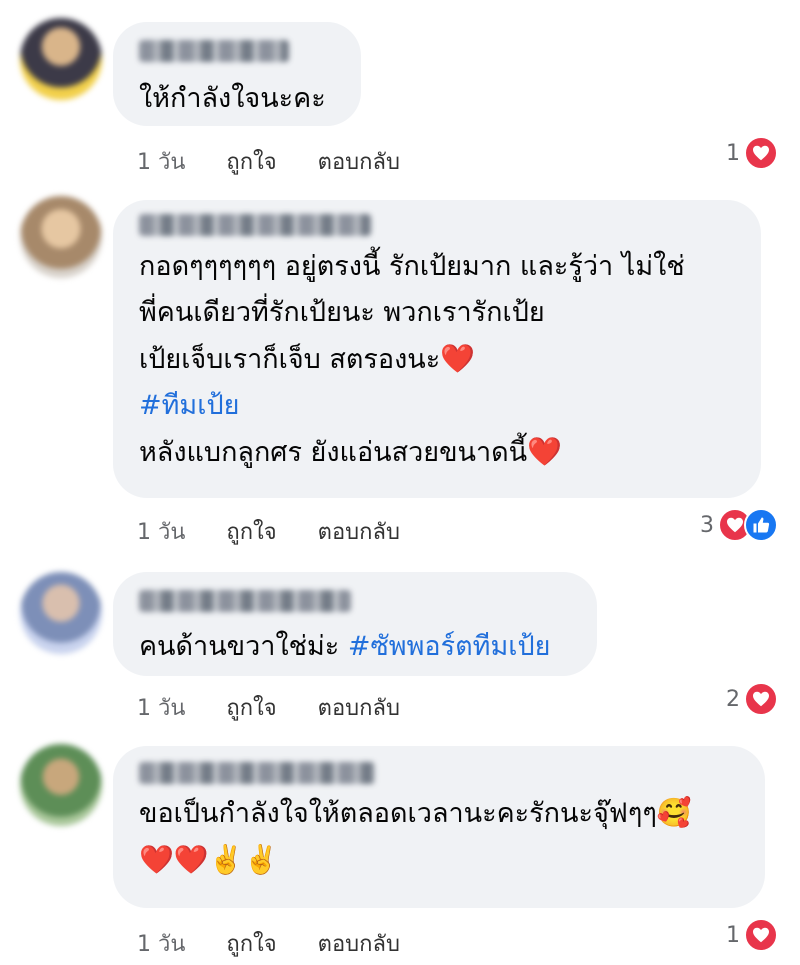  Describe the element at coordinates (342, 312) in the screenshot. I see `comment-text-segment: พี่คนเดียวที่รักเป้ยนะ พวกเรารักเป้ย` at that location.